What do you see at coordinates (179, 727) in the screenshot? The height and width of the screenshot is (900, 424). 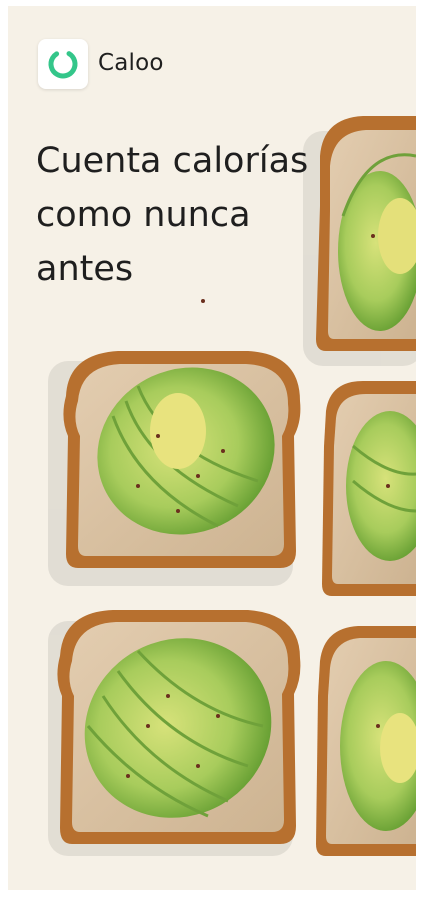 I see `toast-slice-bottom-left` at bounding box center [179, 727].